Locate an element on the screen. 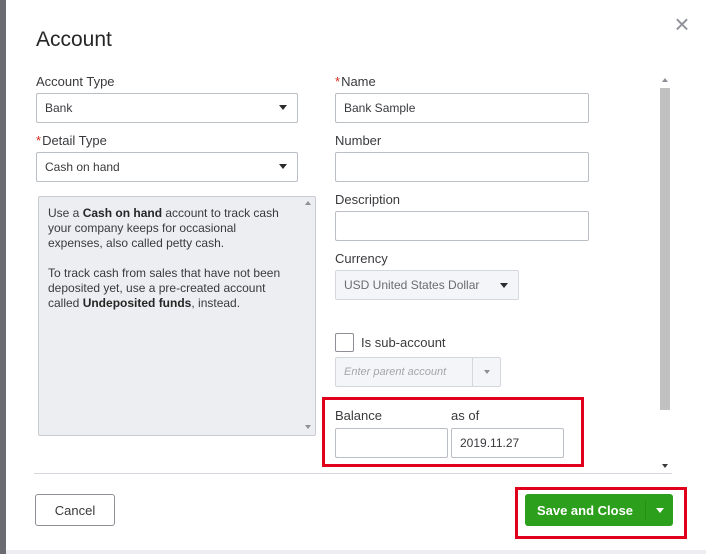  cancel-button: Cancel is located at coordinates (75, 510).